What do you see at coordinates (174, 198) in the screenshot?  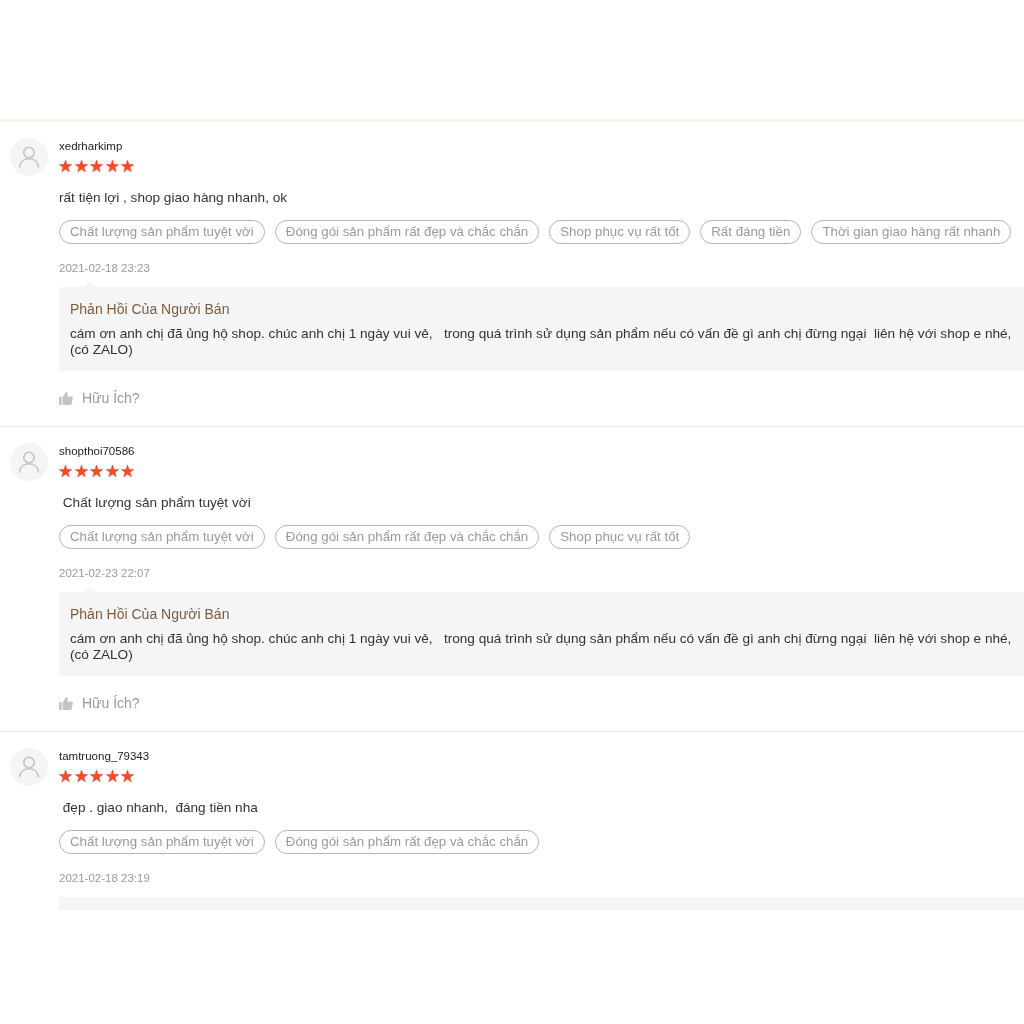 I see `review-comment: rất tiện lợi , shop giao hàng nhanh, ok` at bounding box center [174, 198].